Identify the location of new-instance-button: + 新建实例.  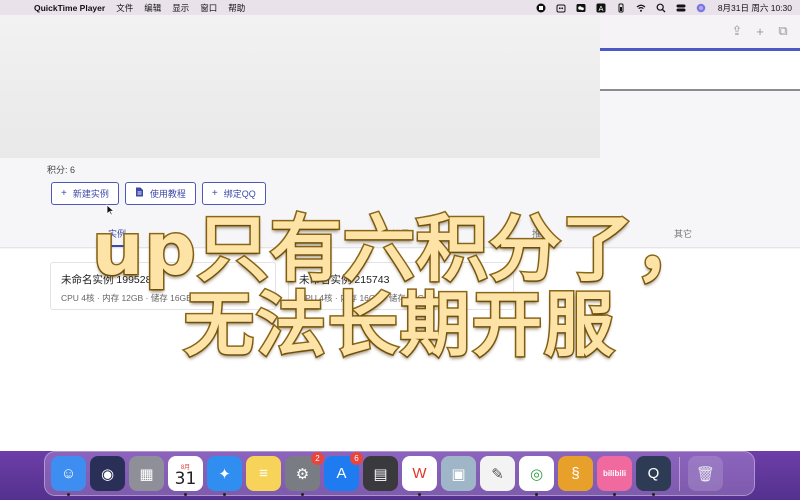
(85, 193).